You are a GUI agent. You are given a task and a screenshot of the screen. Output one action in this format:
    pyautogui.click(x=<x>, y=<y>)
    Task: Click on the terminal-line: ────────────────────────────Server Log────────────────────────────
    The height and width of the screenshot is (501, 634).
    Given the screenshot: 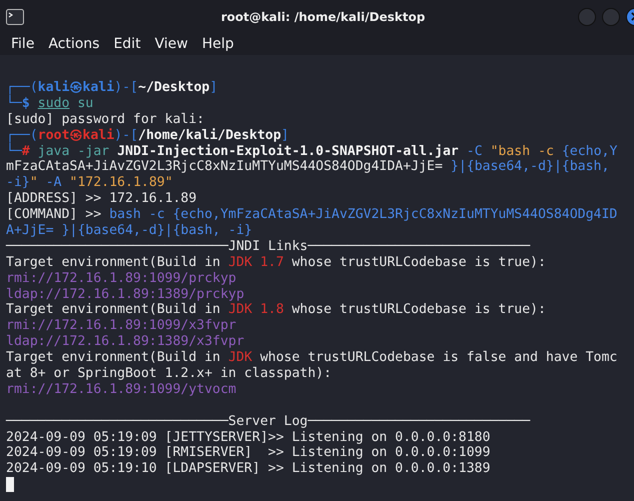 What is the action you would take?
    pyautogui.click(x=268, y=422)
    